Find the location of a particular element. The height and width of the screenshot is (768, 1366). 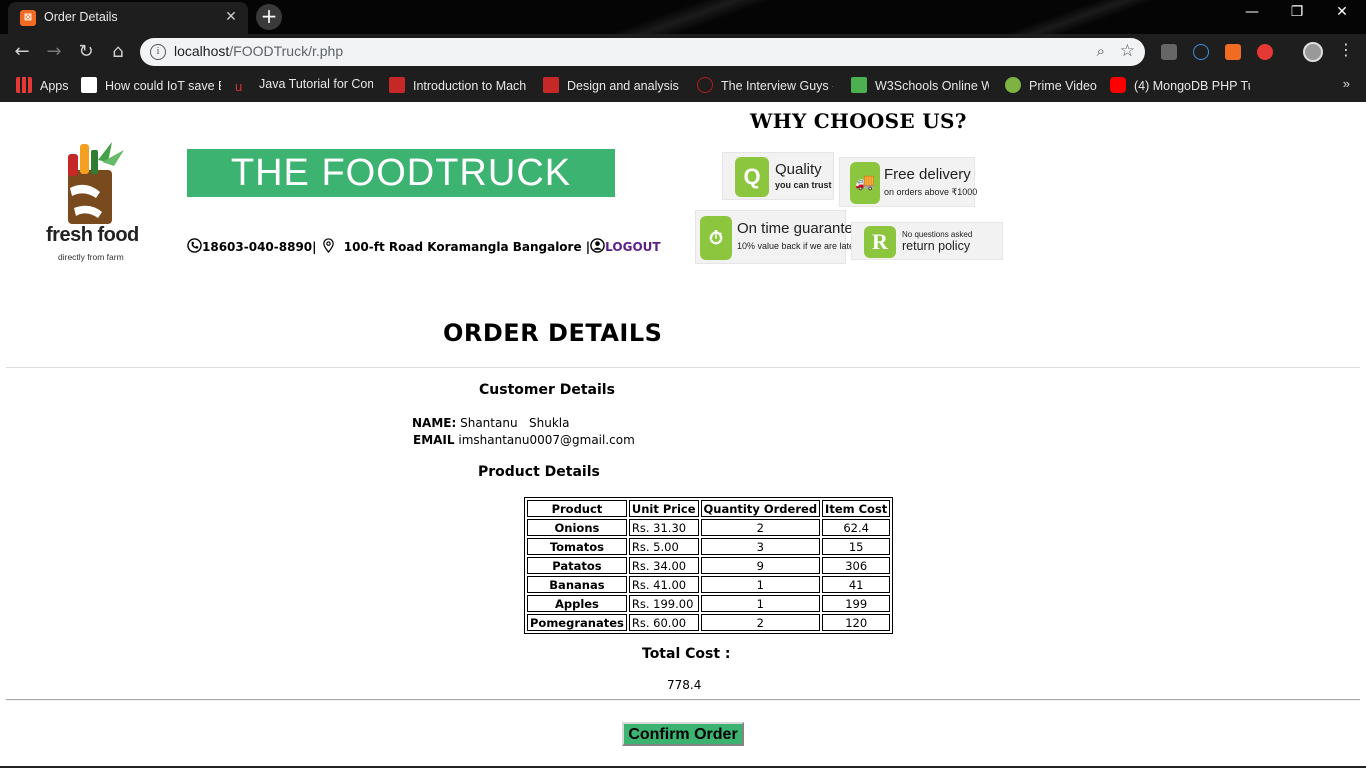

table-row: Tomatos Rs. 5.00 3 15 is located at coordinates (709, 546).